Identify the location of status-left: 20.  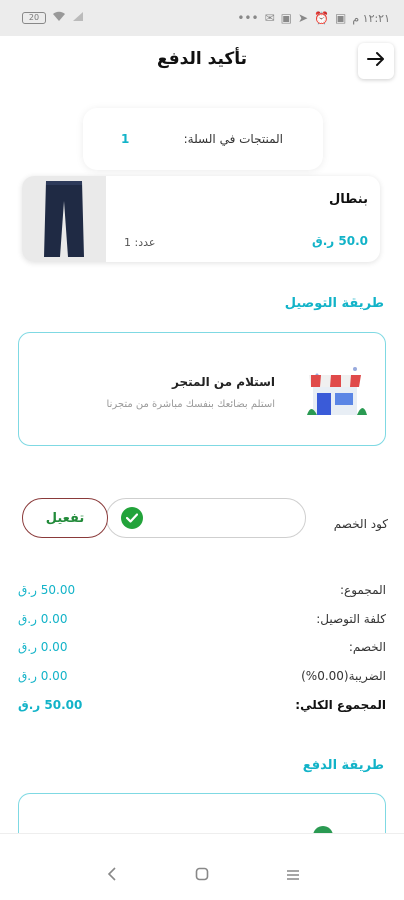
(53, 18).